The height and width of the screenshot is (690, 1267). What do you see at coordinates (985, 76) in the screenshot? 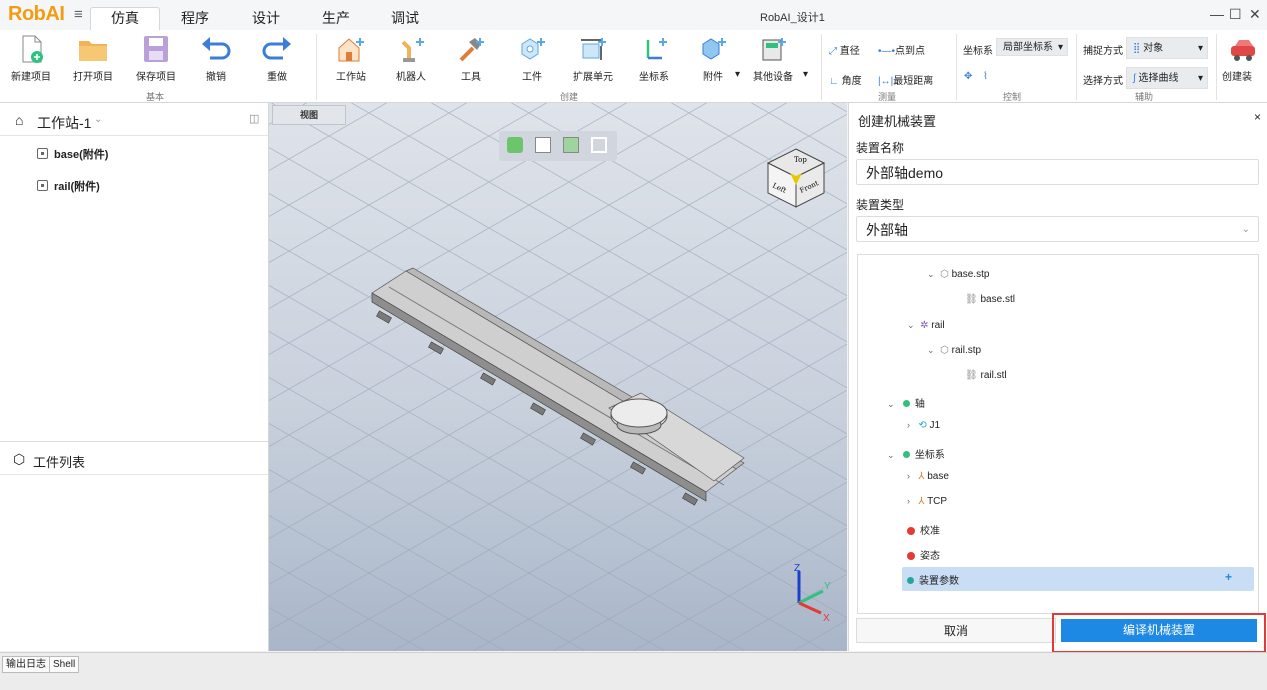
I see `axis-icon: ⌇` at bounding box center [985, 76].